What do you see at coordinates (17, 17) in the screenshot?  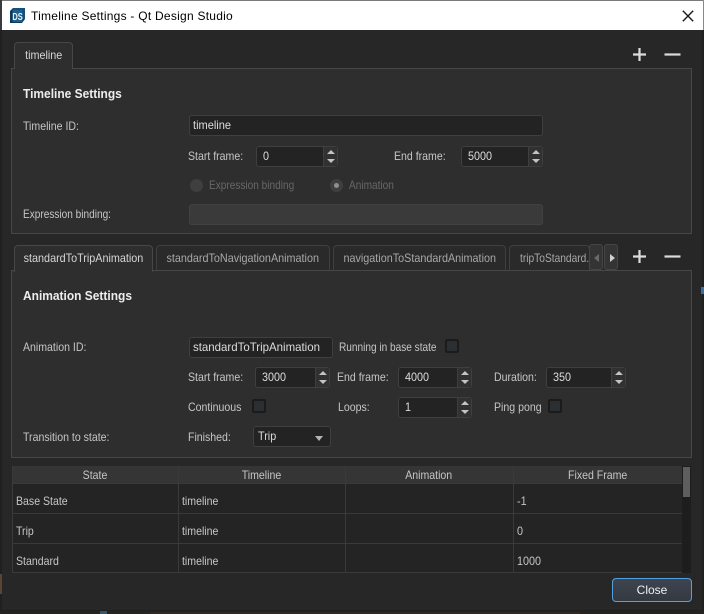 I see `svg-text: DS` at bounding box center [17, 17].